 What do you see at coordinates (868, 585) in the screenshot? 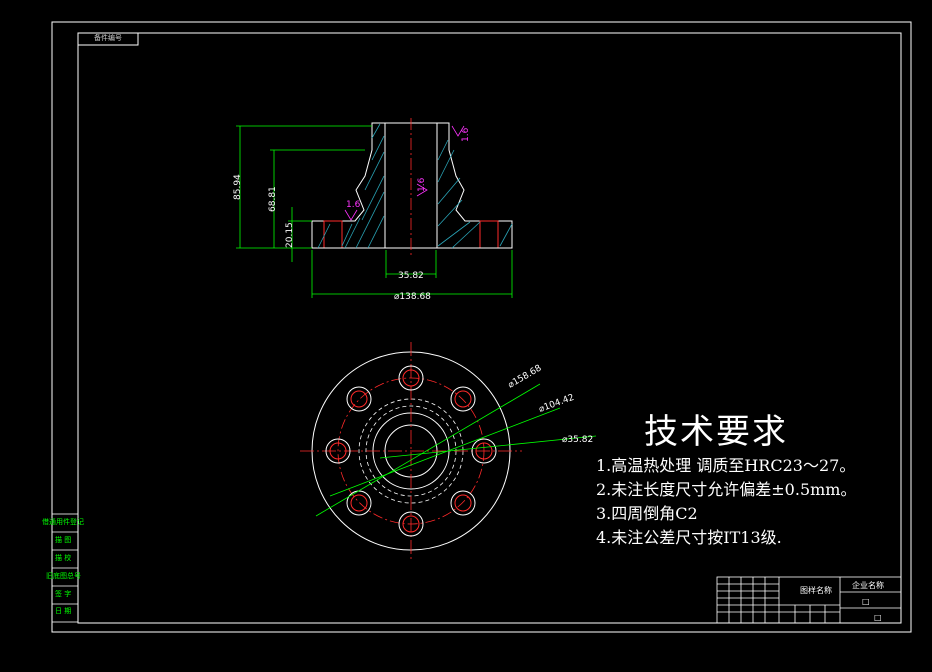
I see `title-company: 企业名称` at bounding box center [868, 585].